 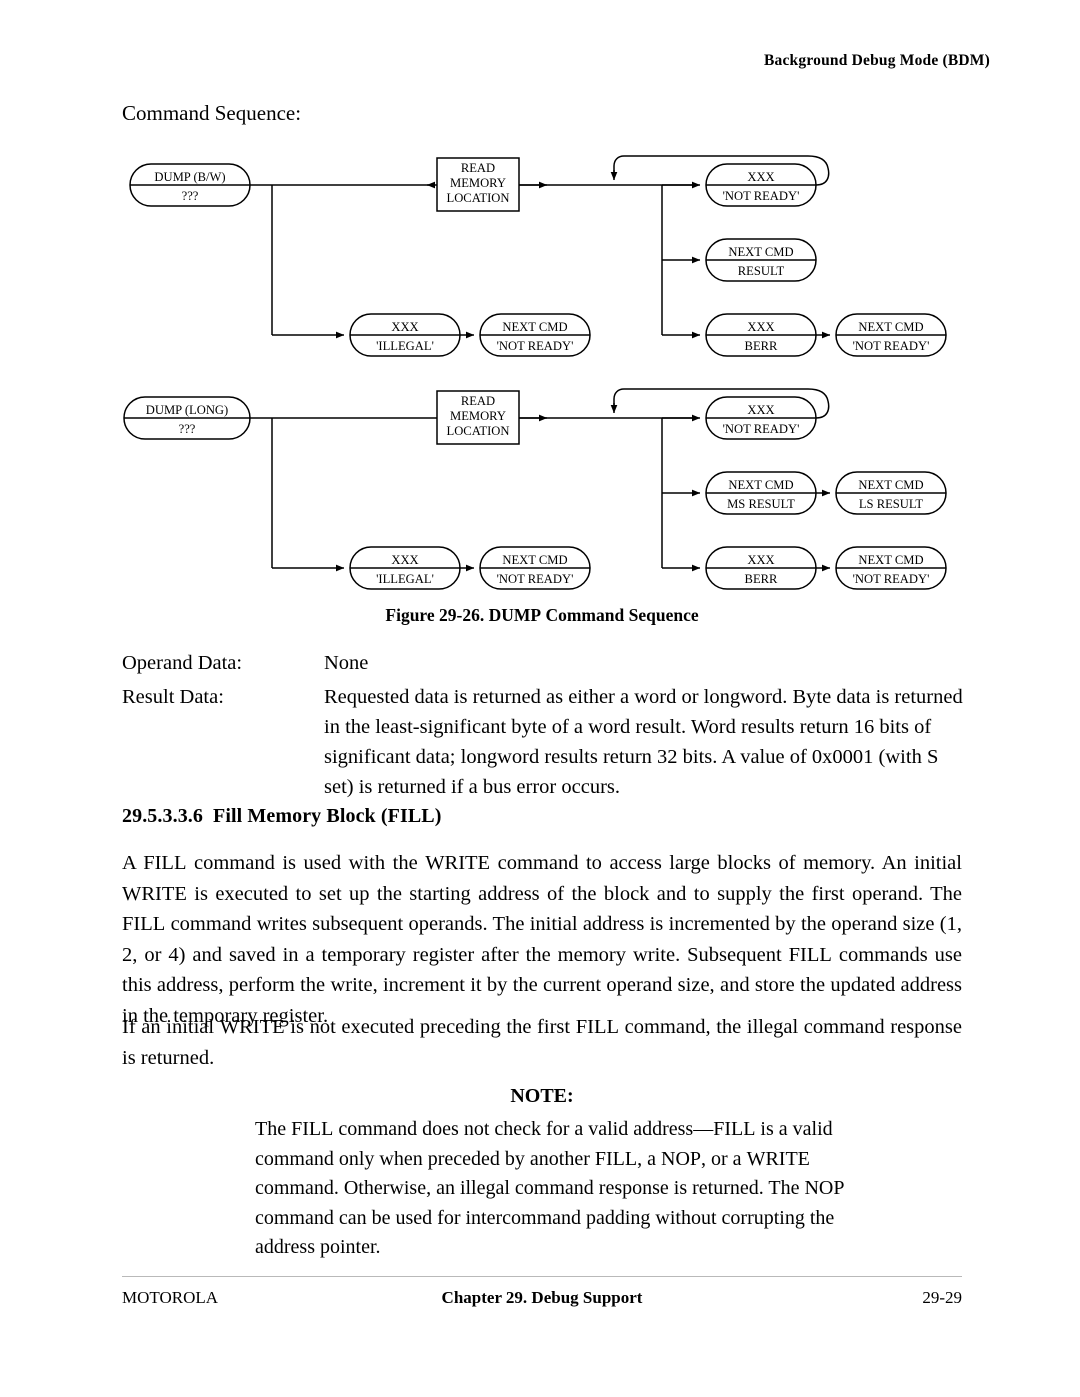 I want to click on section-title-close: ), so click(x=438, y=816).